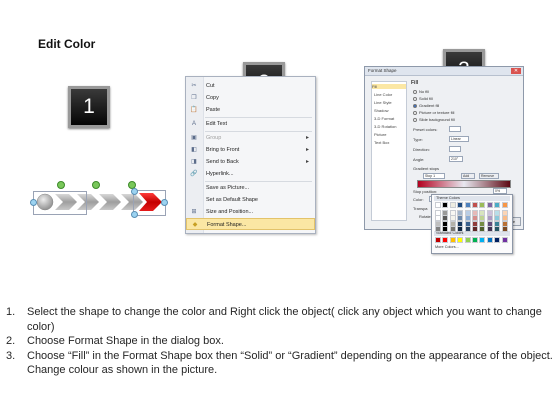  Describe the element at coordinates (459, 139) in the screenshot. I see `type-dropdown: Linear` at that location.